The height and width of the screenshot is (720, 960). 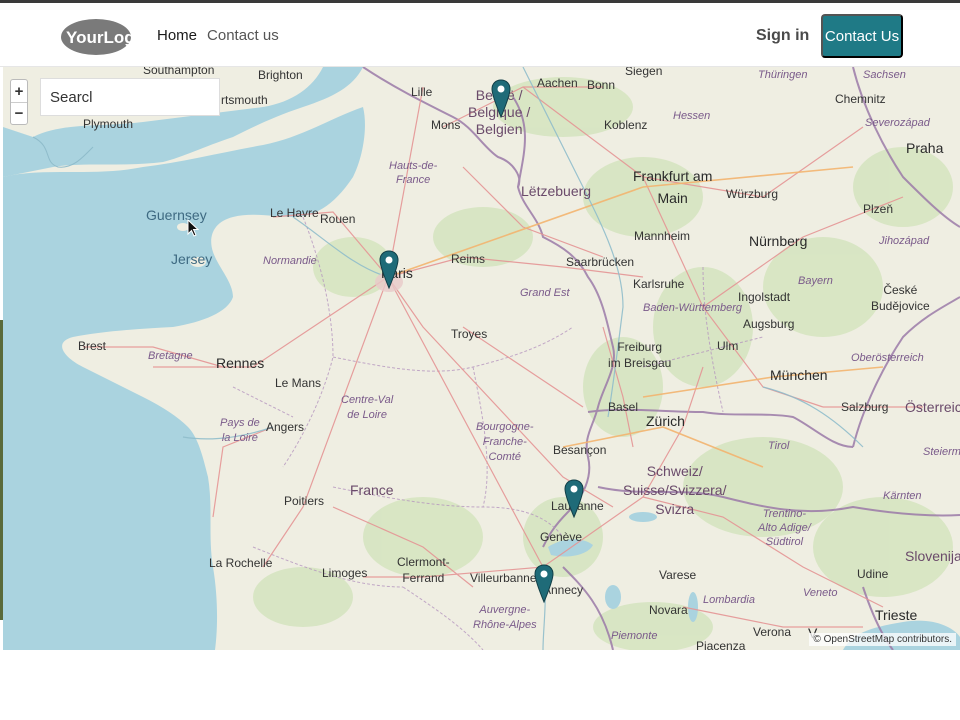 I want to click on label-novara: Novara, so click(x=668, y=610).